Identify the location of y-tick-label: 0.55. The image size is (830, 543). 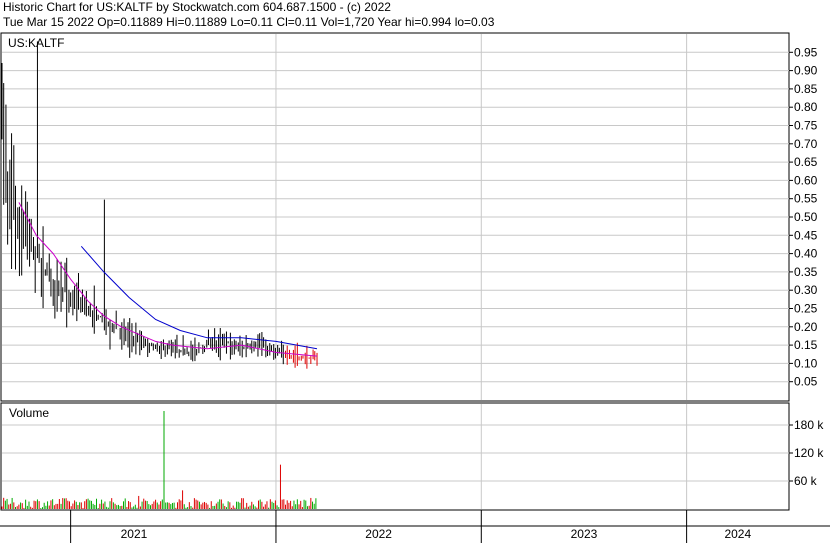
(806, 199).